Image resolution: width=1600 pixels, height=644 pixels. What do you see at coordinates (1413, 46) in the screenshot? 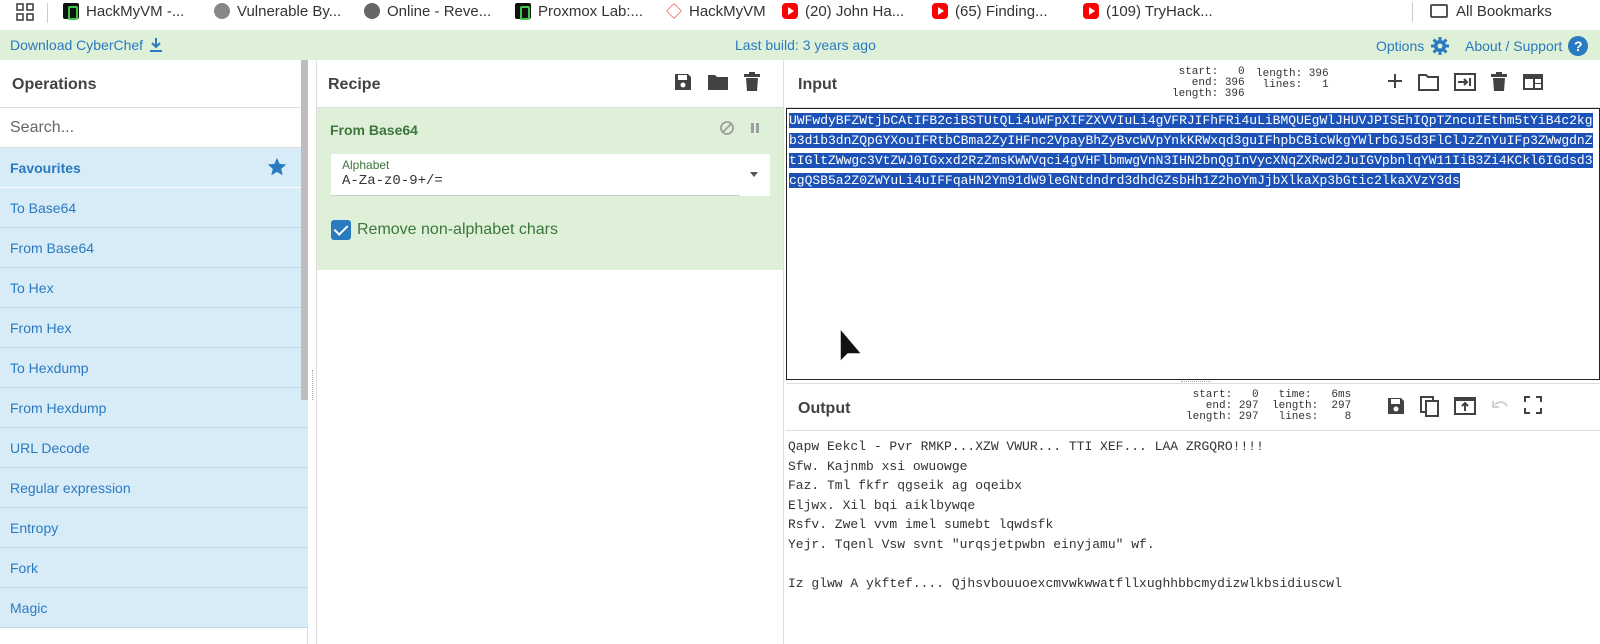
I see `options-button: Options` at bounding box center [1413, 46].